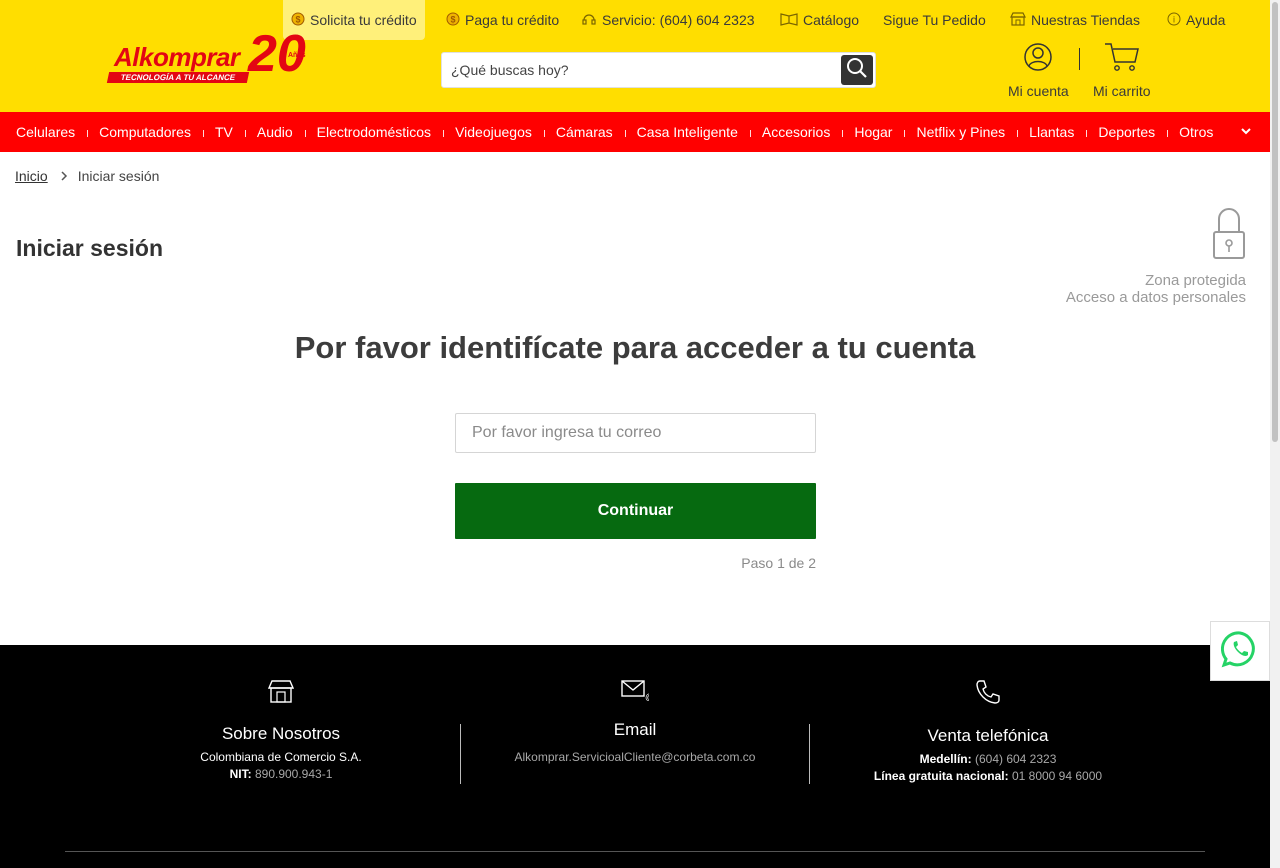 This screenshot has height=868, width=1280. What do you see at coordinates (1038, 58) in the screenshot?
I see `user-icon` at bounding box center [1038, 58].